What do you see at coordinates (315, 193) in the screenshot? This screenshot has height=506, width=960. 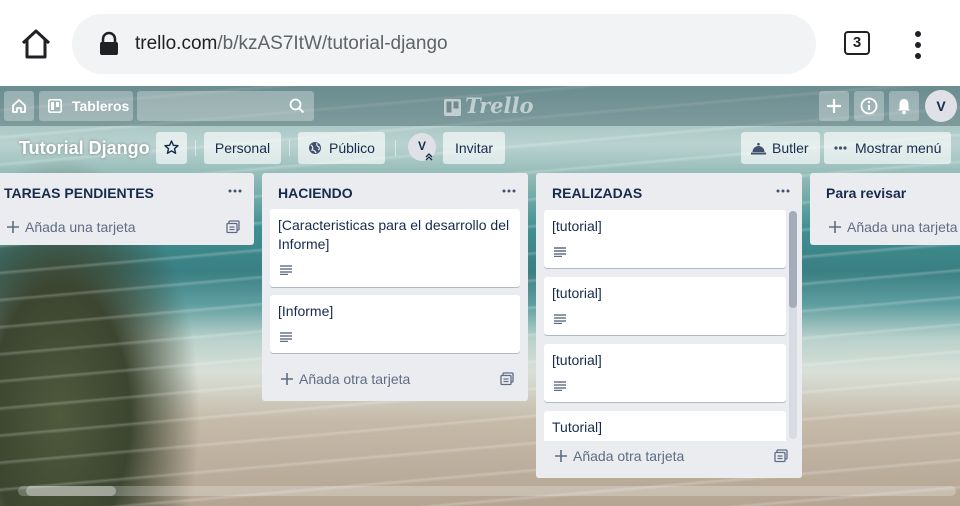 I see `list-title: HACIENDO` at bounding box center [315, 193].